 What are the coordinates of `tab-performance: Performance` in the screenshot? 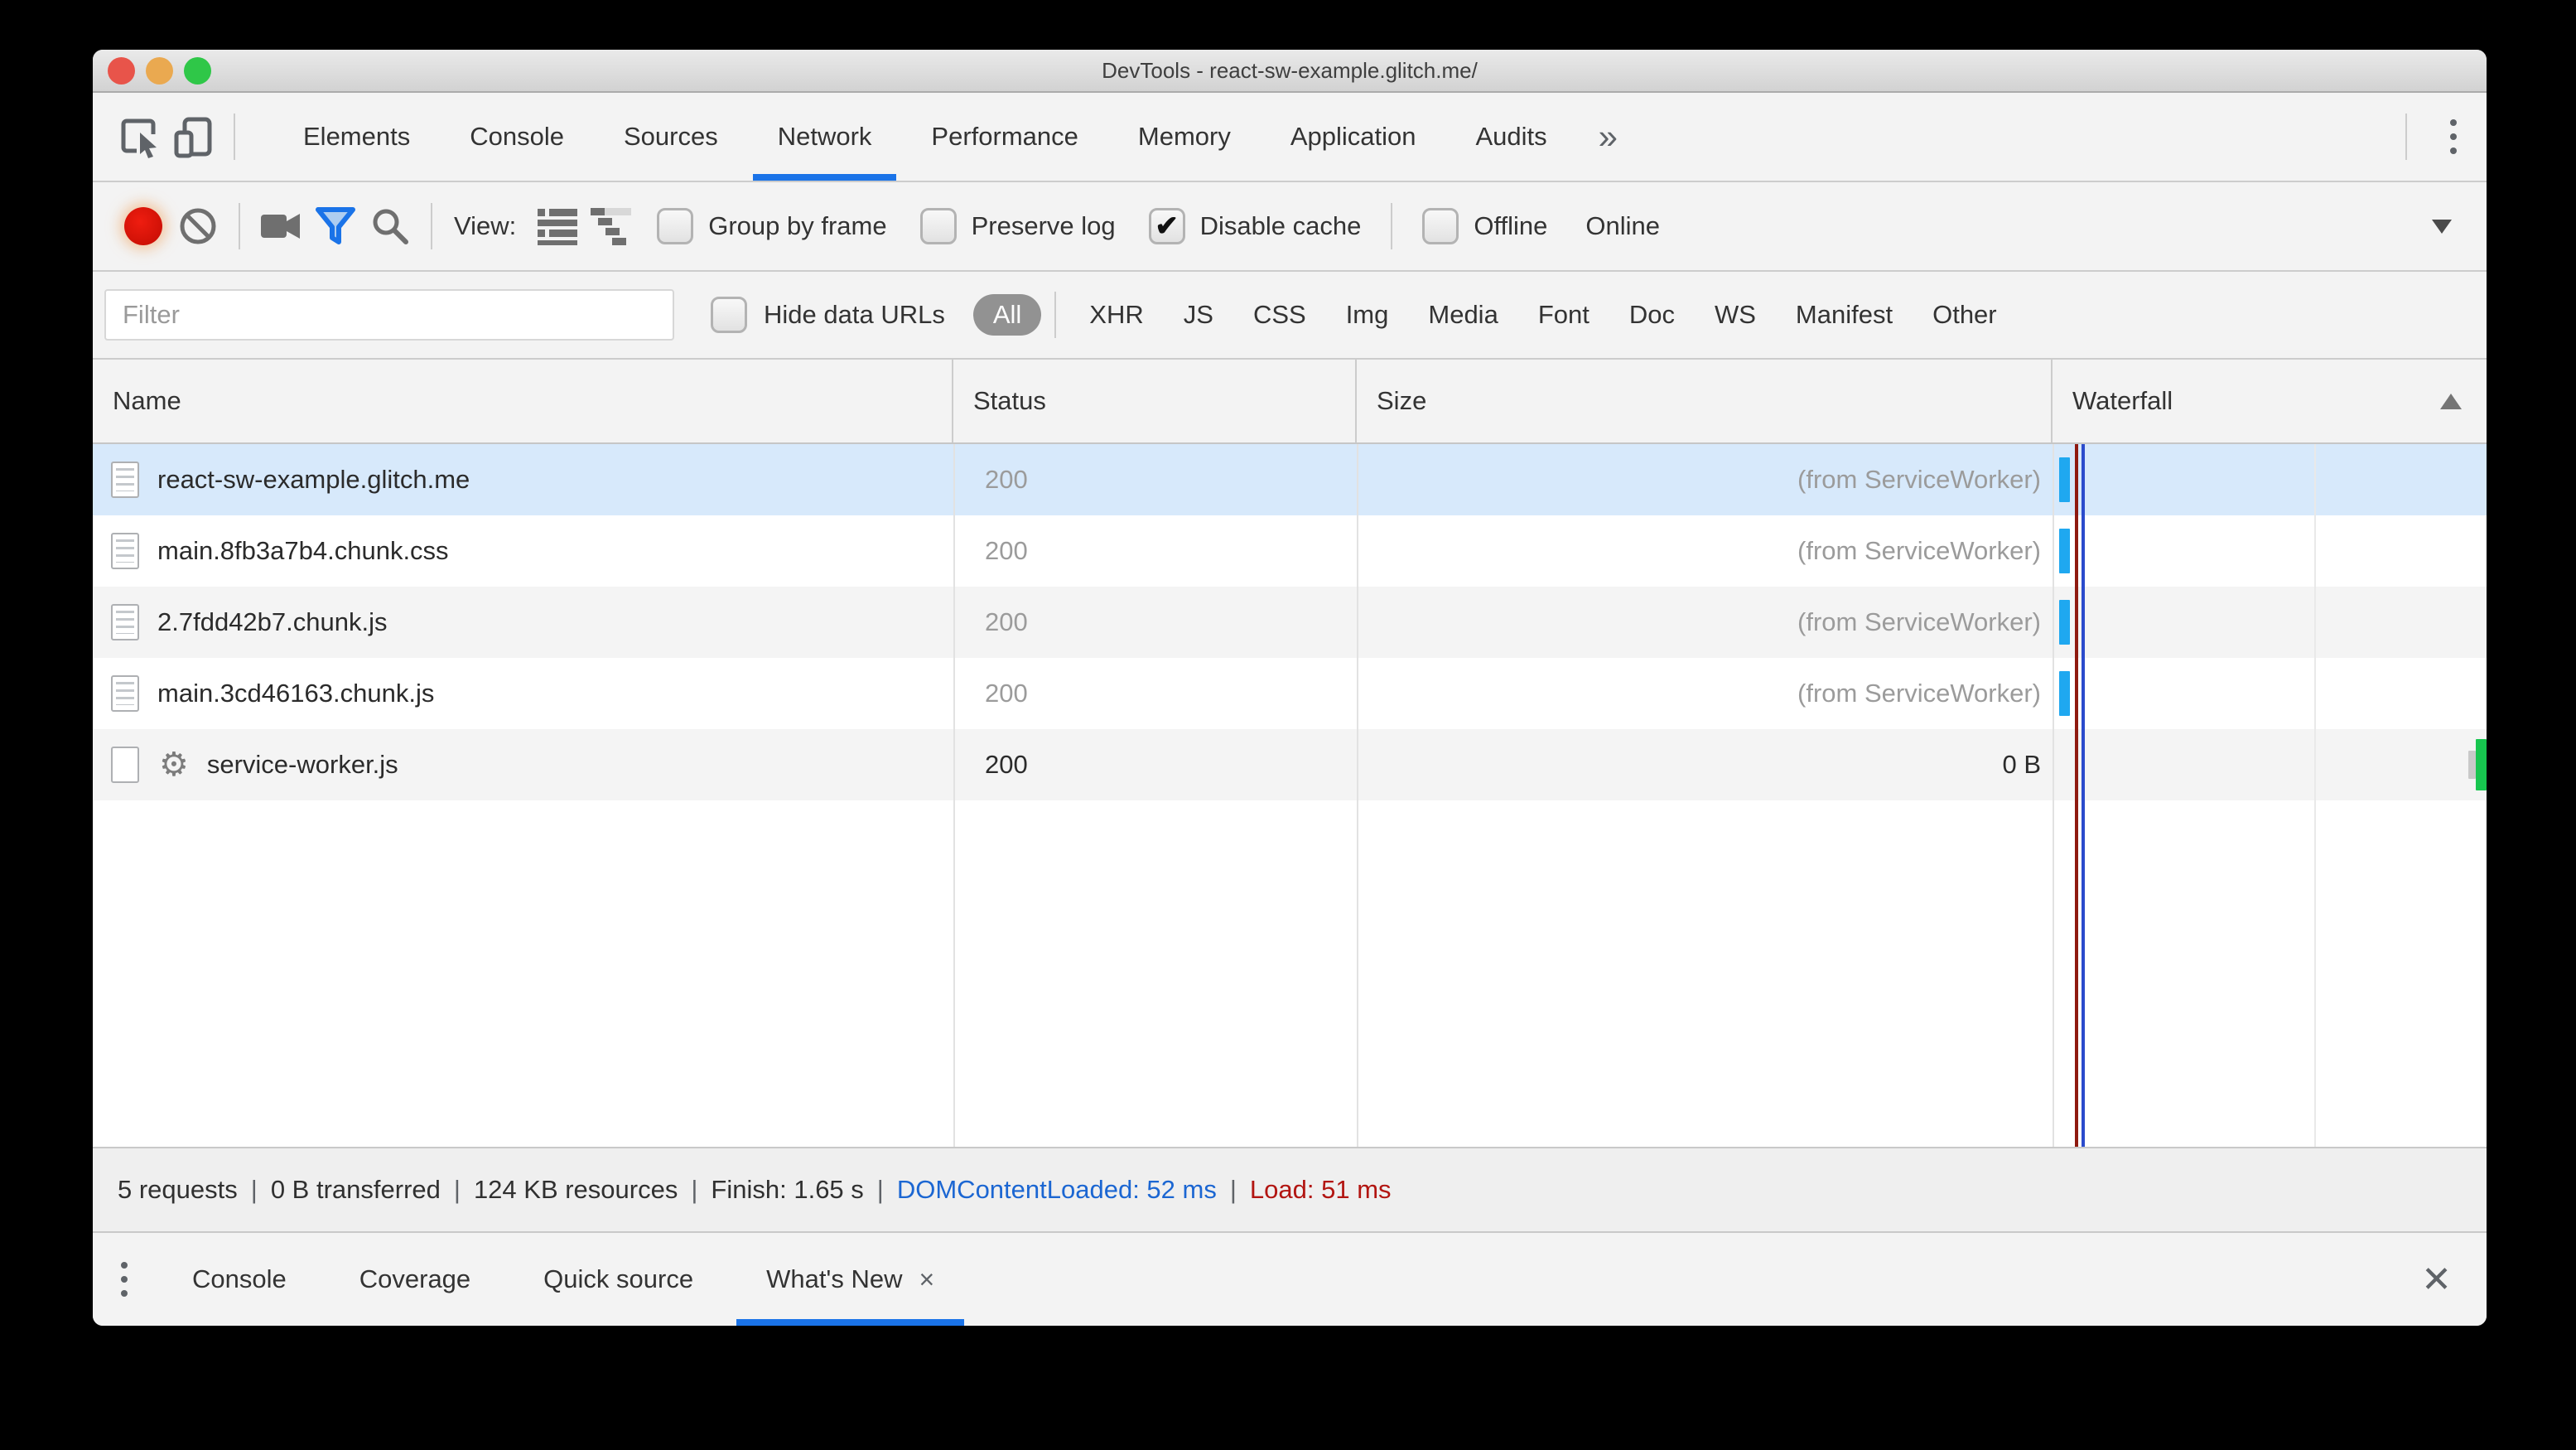 It's located at (1004, 137).